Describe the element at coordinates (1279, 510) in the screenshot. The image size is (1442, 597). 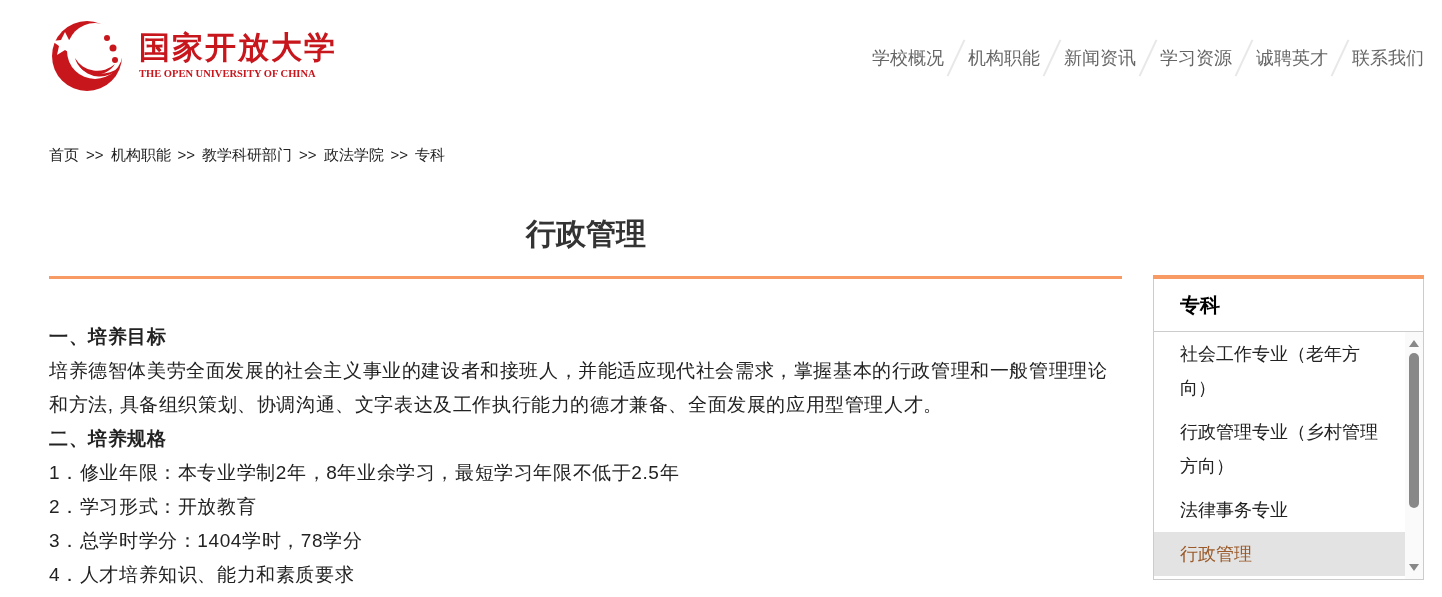
I see `sidebar-item: 法律事务专业` at that location.